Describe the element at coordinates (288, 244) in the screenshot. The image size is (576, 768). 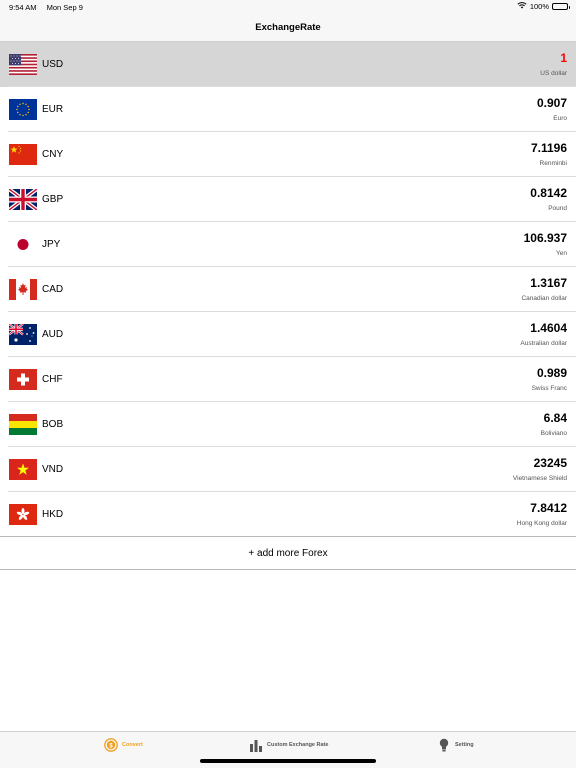
I see `currency-row-jpy: JPY 106.937 Yen` at that location.